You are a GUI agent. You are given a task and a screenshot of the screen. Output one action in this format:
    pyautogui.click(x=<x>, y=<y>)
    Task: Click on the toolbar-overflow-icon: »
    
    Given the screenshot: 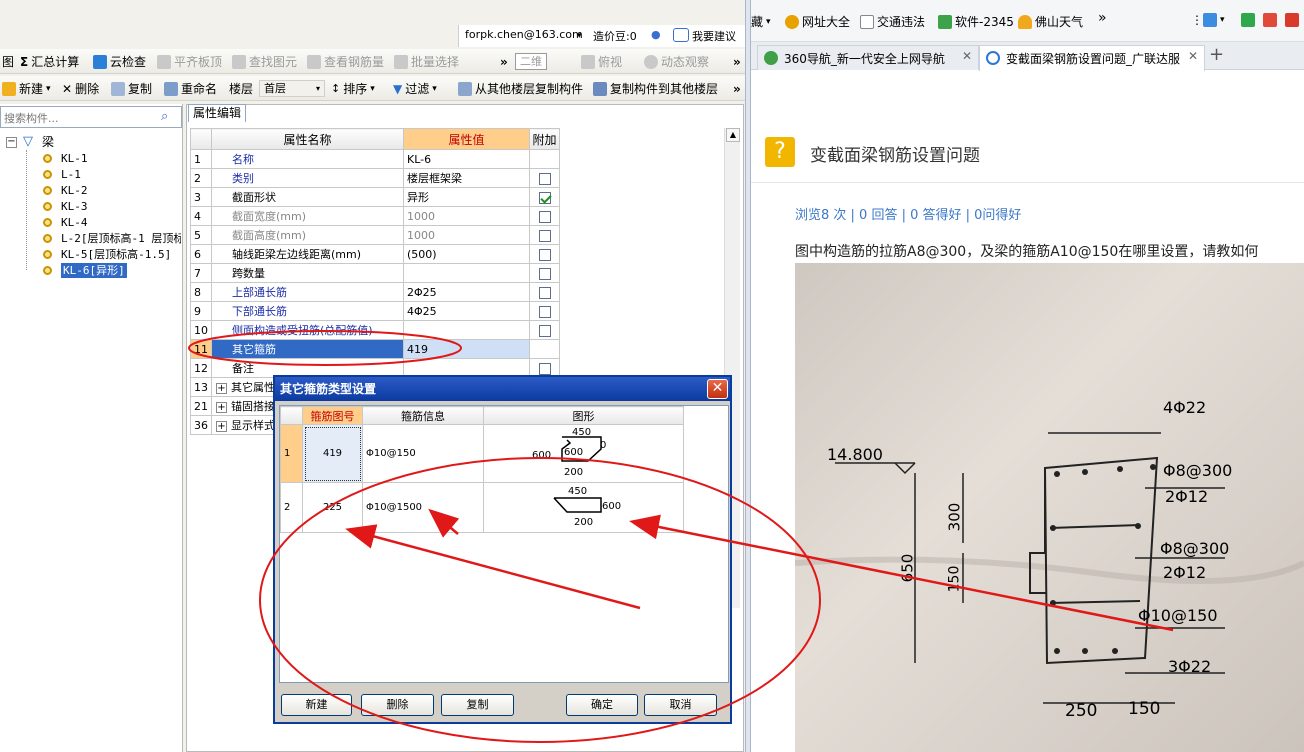 What is the action you would take?
    pyautogui.click(x=504, y=61)
    